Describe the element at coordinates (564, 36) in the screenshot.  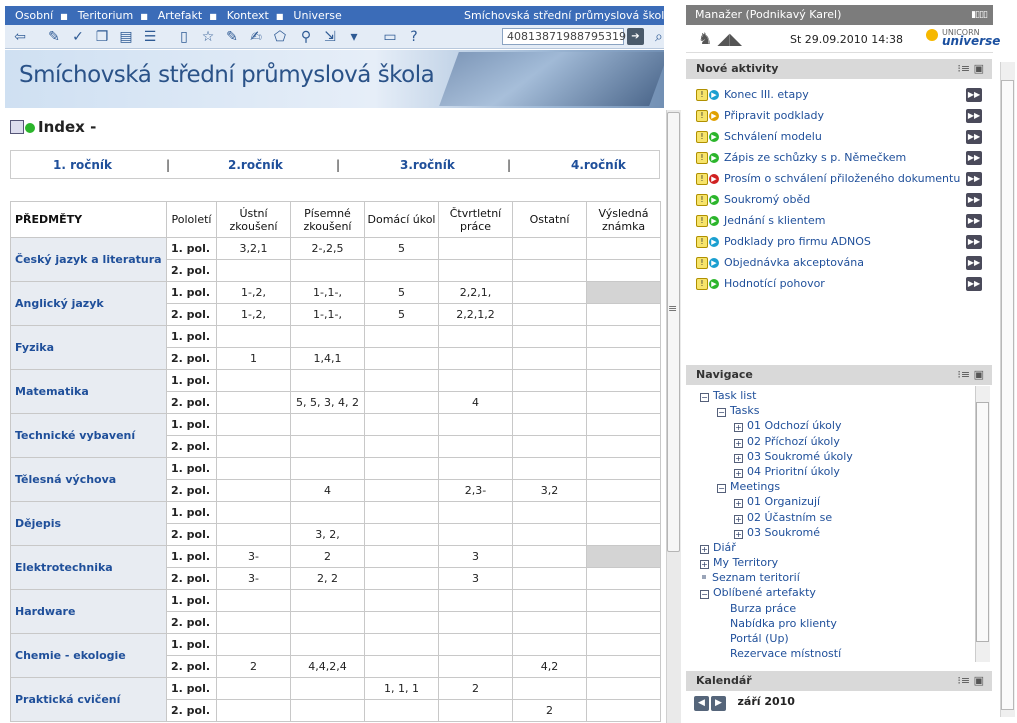
I see `search-input: 40813871988795319` at that location.